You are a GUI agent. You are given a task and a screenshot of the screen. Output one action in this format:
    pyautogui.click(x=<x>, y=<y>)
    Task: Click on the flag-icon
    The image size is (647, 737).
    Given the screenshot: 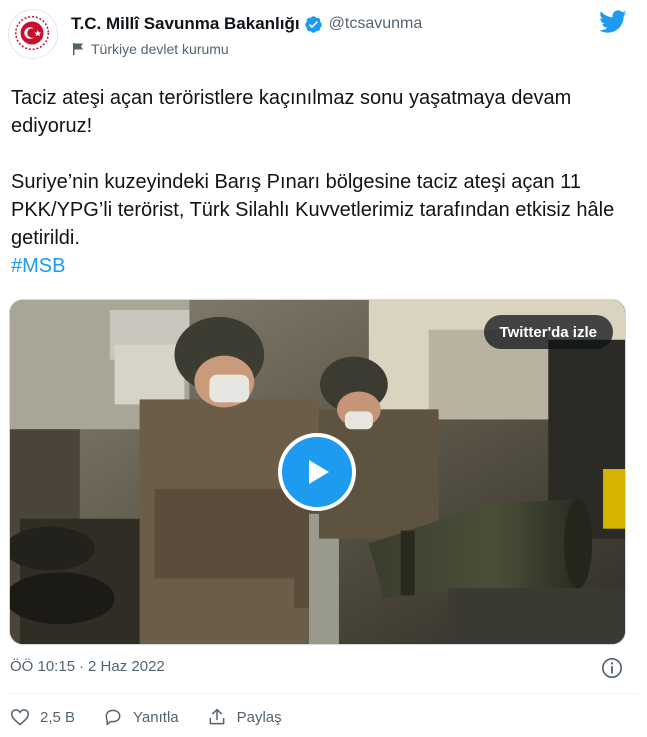 What is the action you would take?
    pyautogui.click(x=78, y=49)
    